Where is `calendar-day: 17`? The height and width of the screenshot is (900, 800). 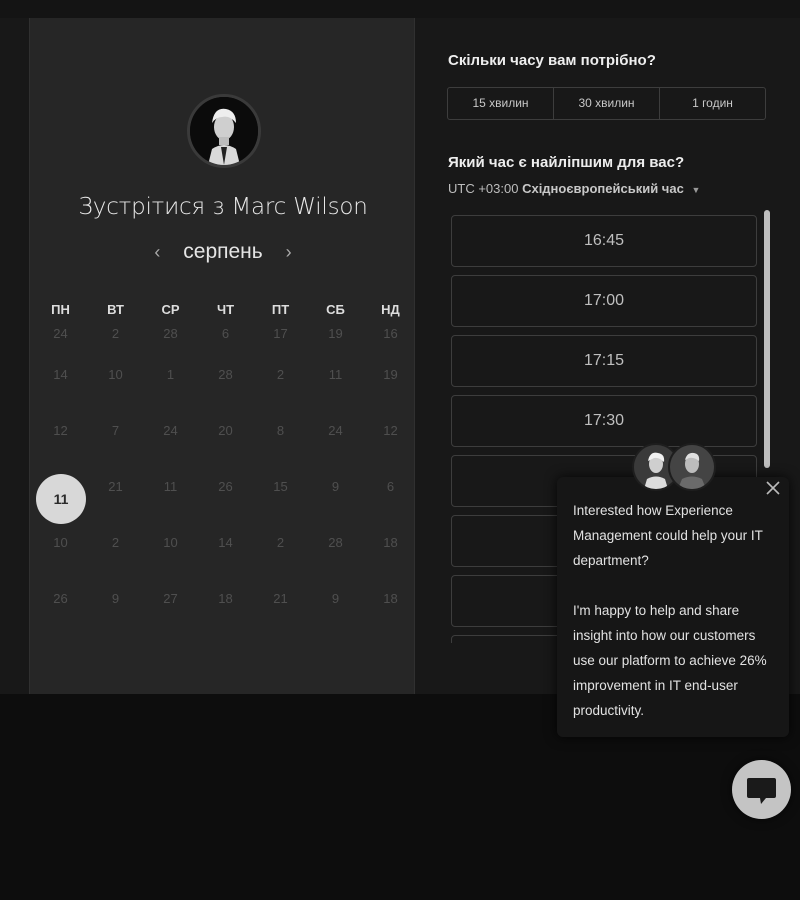
calendar-day: 17 is located at coordinates (280, 333).